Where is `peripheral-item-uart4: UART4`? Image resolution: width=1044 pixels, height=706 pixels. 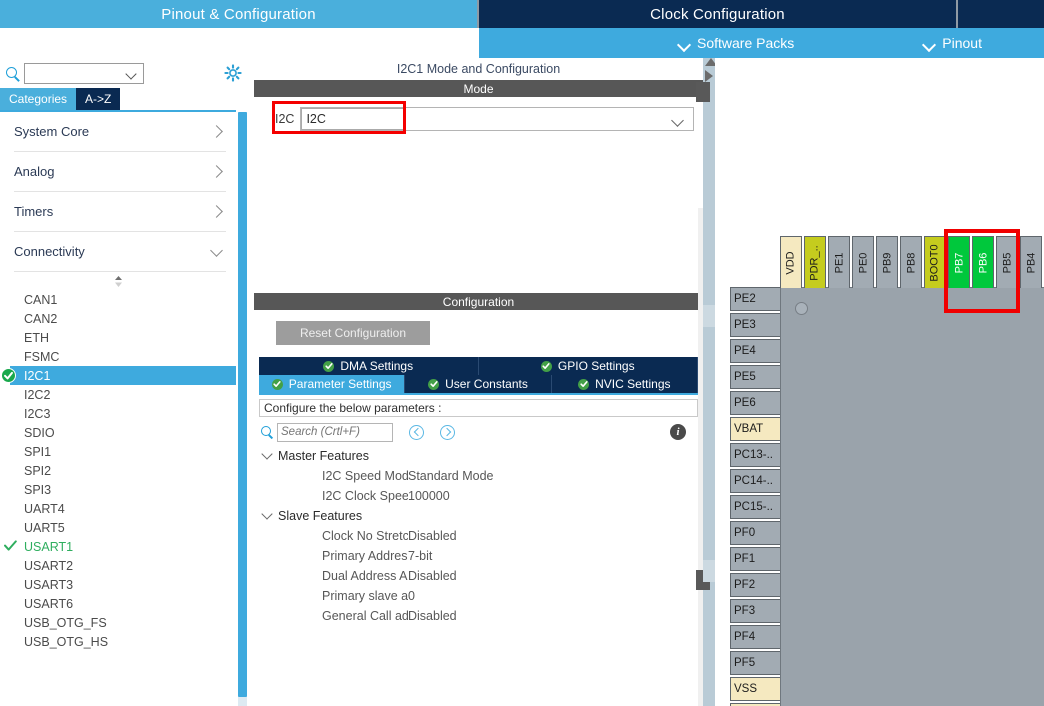
peripheral-item-uart4: UART4 is located at coordinates (118, 508).